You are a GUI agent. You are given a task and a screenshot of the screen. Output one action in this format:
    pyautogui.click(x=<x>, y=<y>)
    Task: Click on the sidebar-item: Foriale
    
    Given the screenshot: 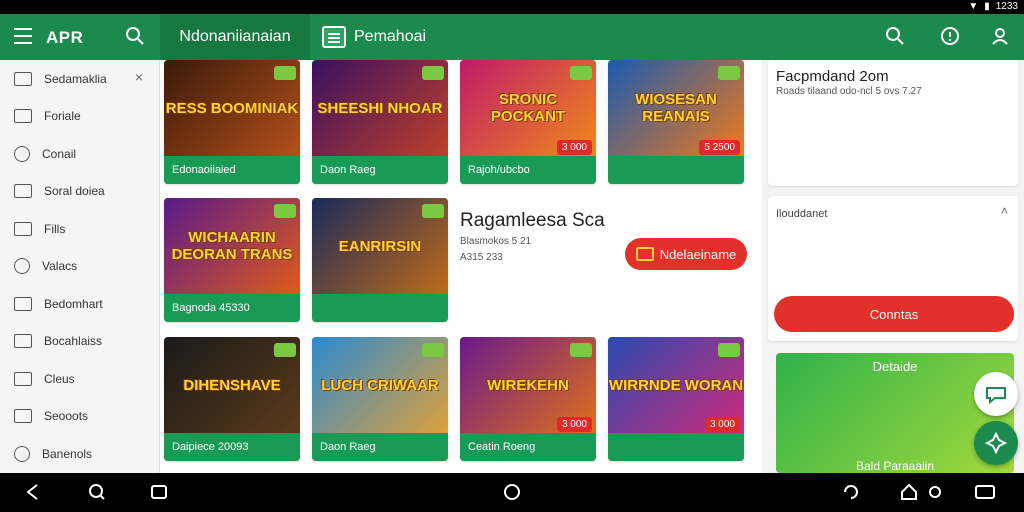 What is the action you would take?
    pyautogui.click(x=79, y=117)
    